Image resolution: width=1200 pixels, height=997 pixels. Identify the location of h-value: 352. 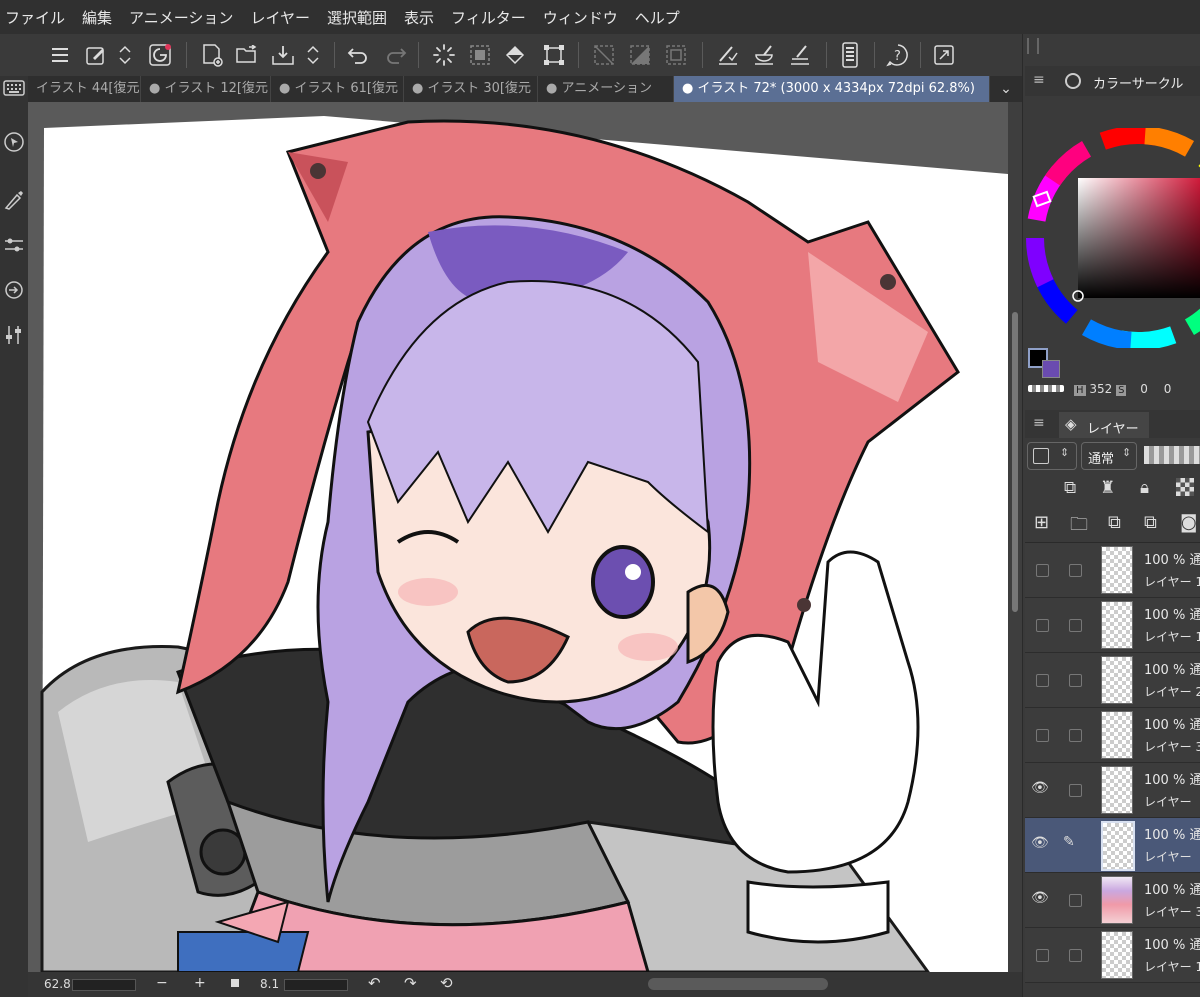
(1100, 389).